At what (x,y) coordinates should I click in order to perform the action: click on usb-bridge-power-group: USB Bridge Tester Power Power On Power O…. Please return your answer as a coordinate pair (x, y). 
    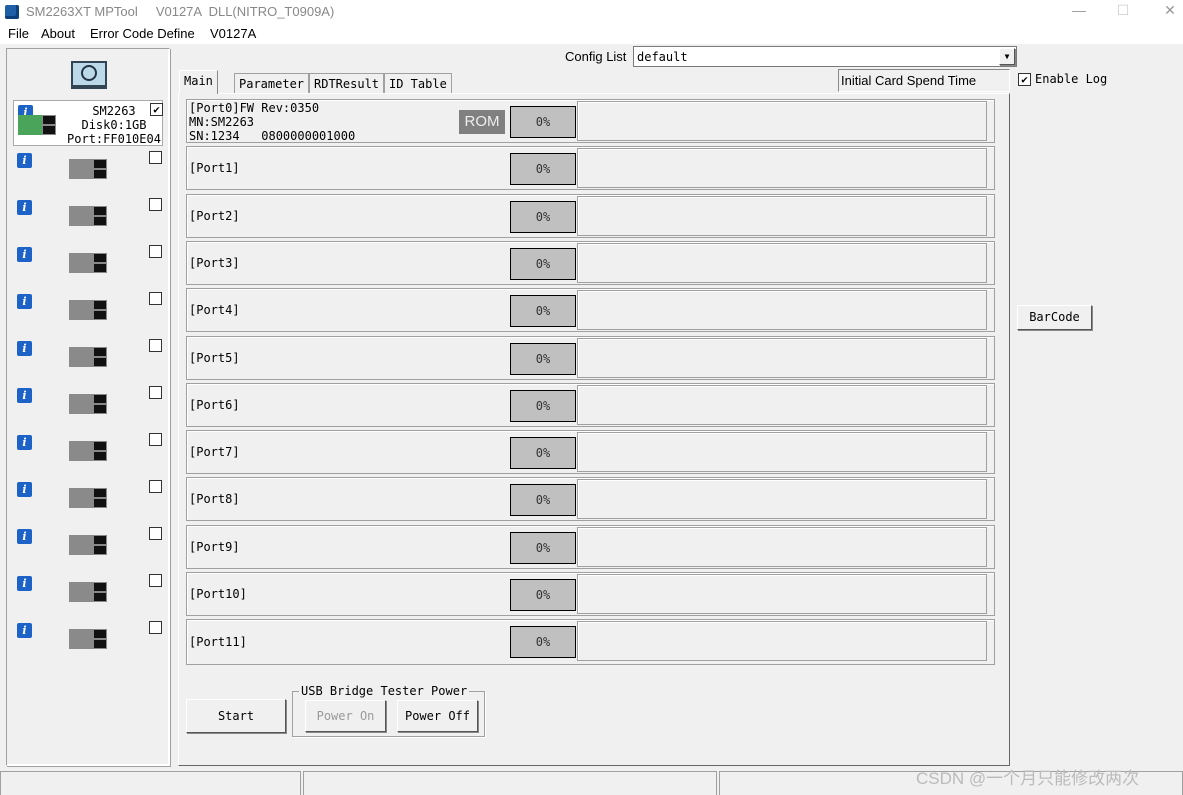
    Looking at the image, I should click on (388, 710).